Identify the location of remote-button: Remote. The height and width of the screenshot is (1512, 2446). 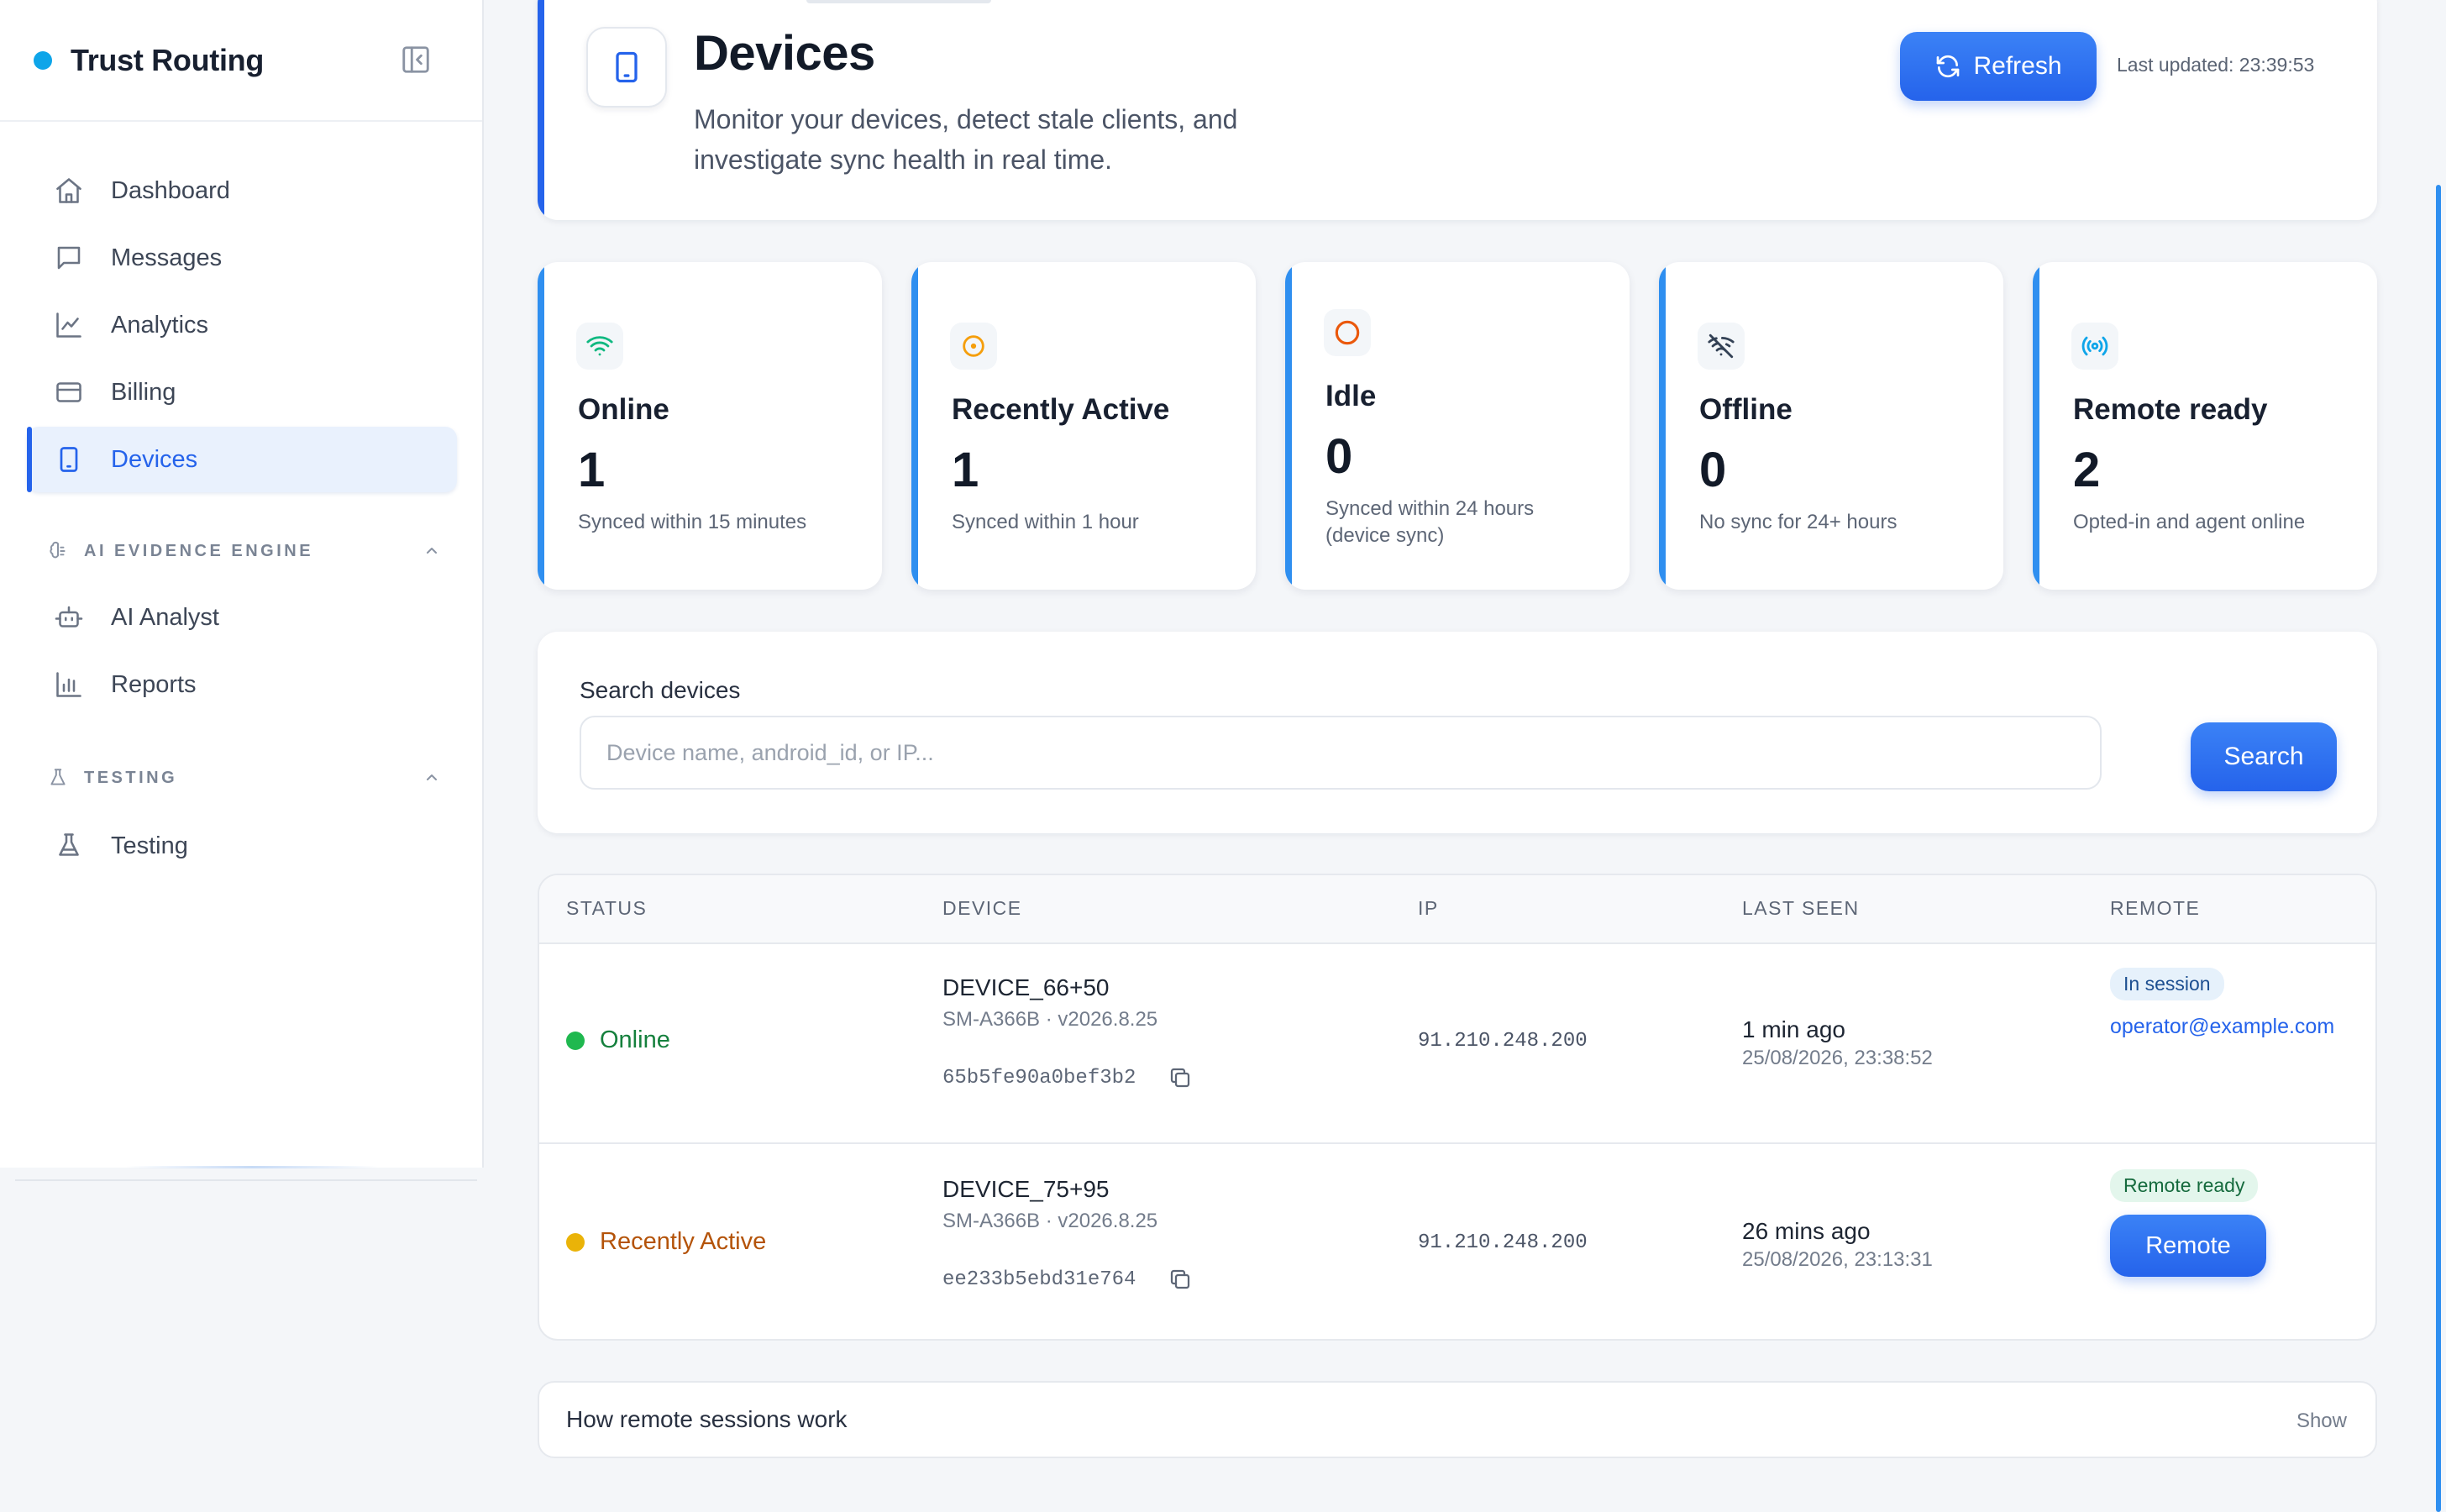
(2188, 1246).